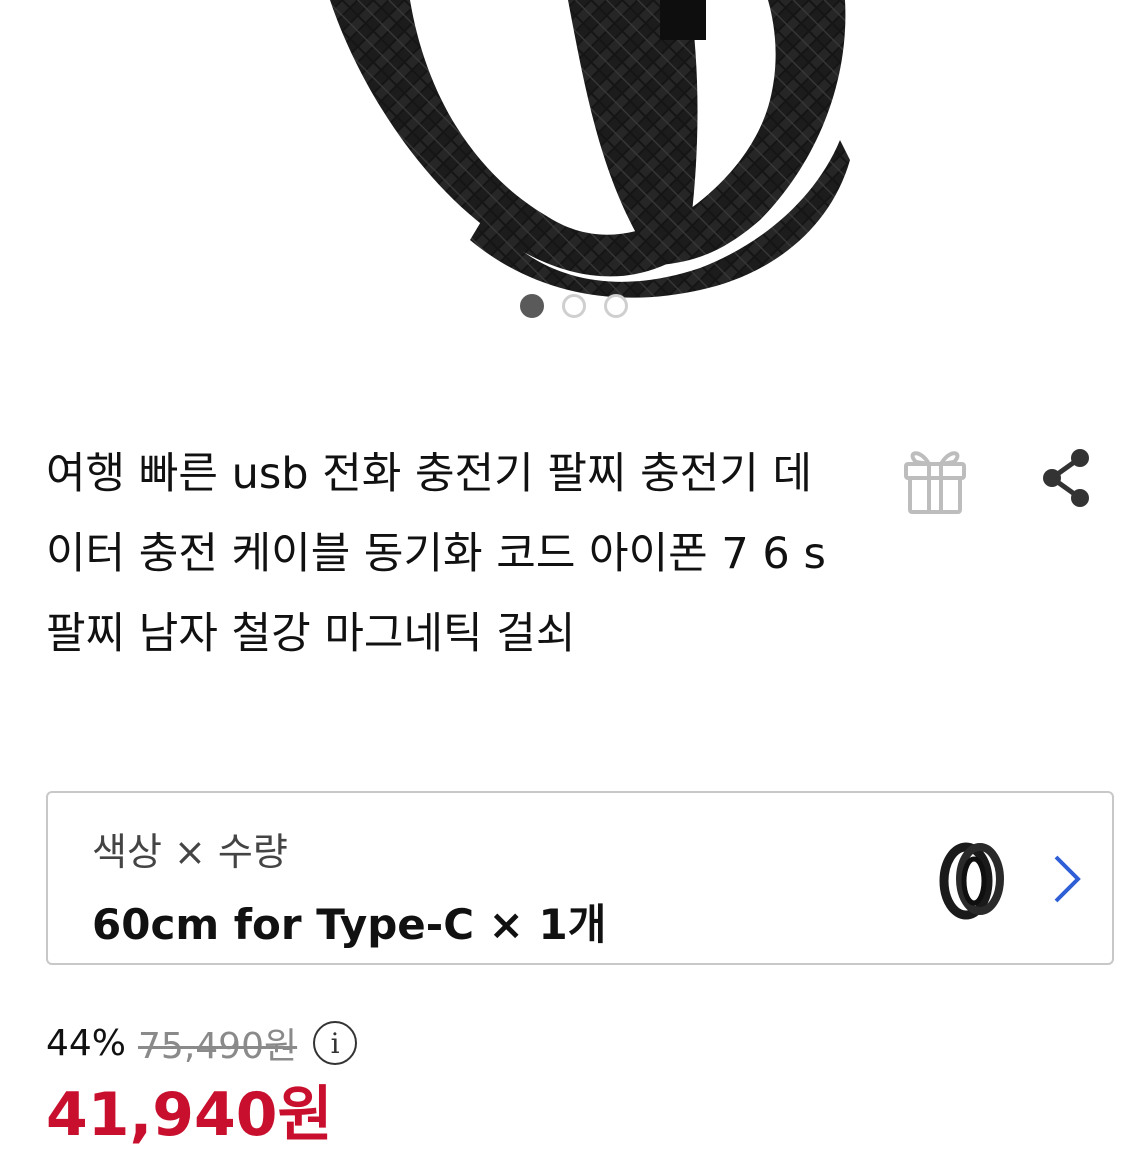 The image size is (1144, 1150). Describe the element at coordinates (335, 1043) in the screenshot. I see `info-icon: i` at that location.